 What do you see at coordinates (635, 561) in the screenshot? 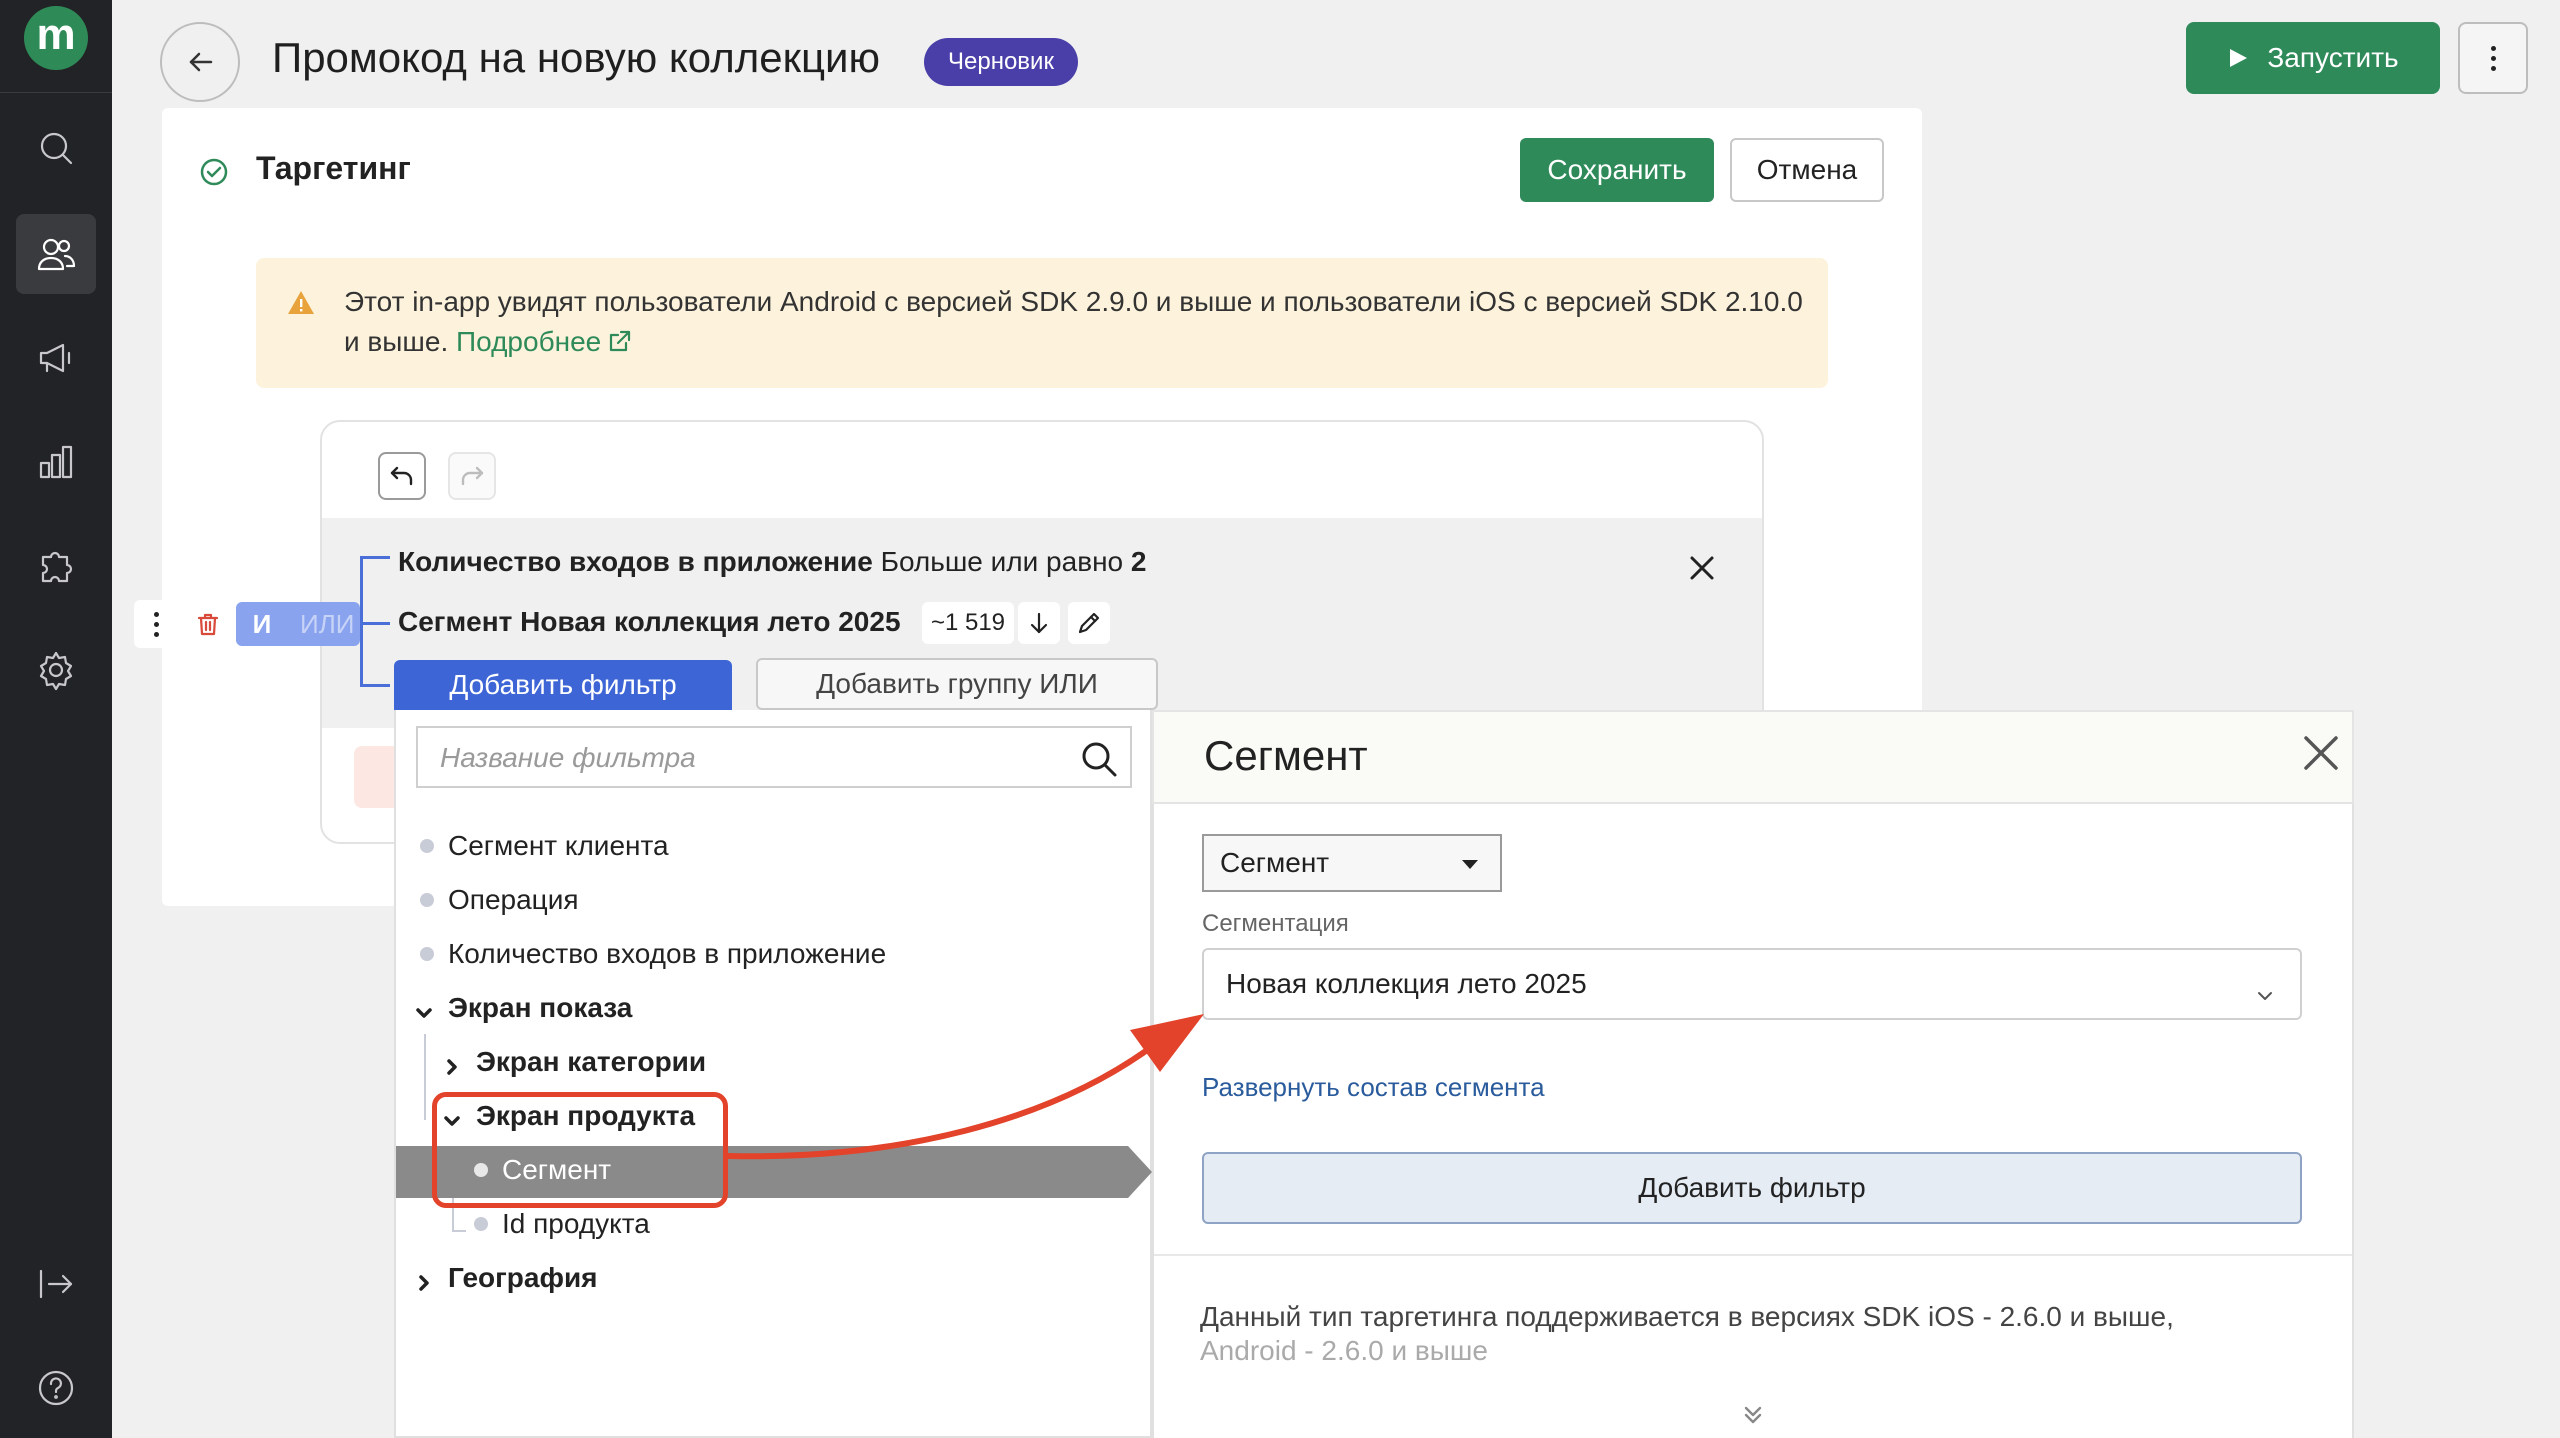
I see `condition-name: Количество входов в приложение` at bounding box center [635, 561].